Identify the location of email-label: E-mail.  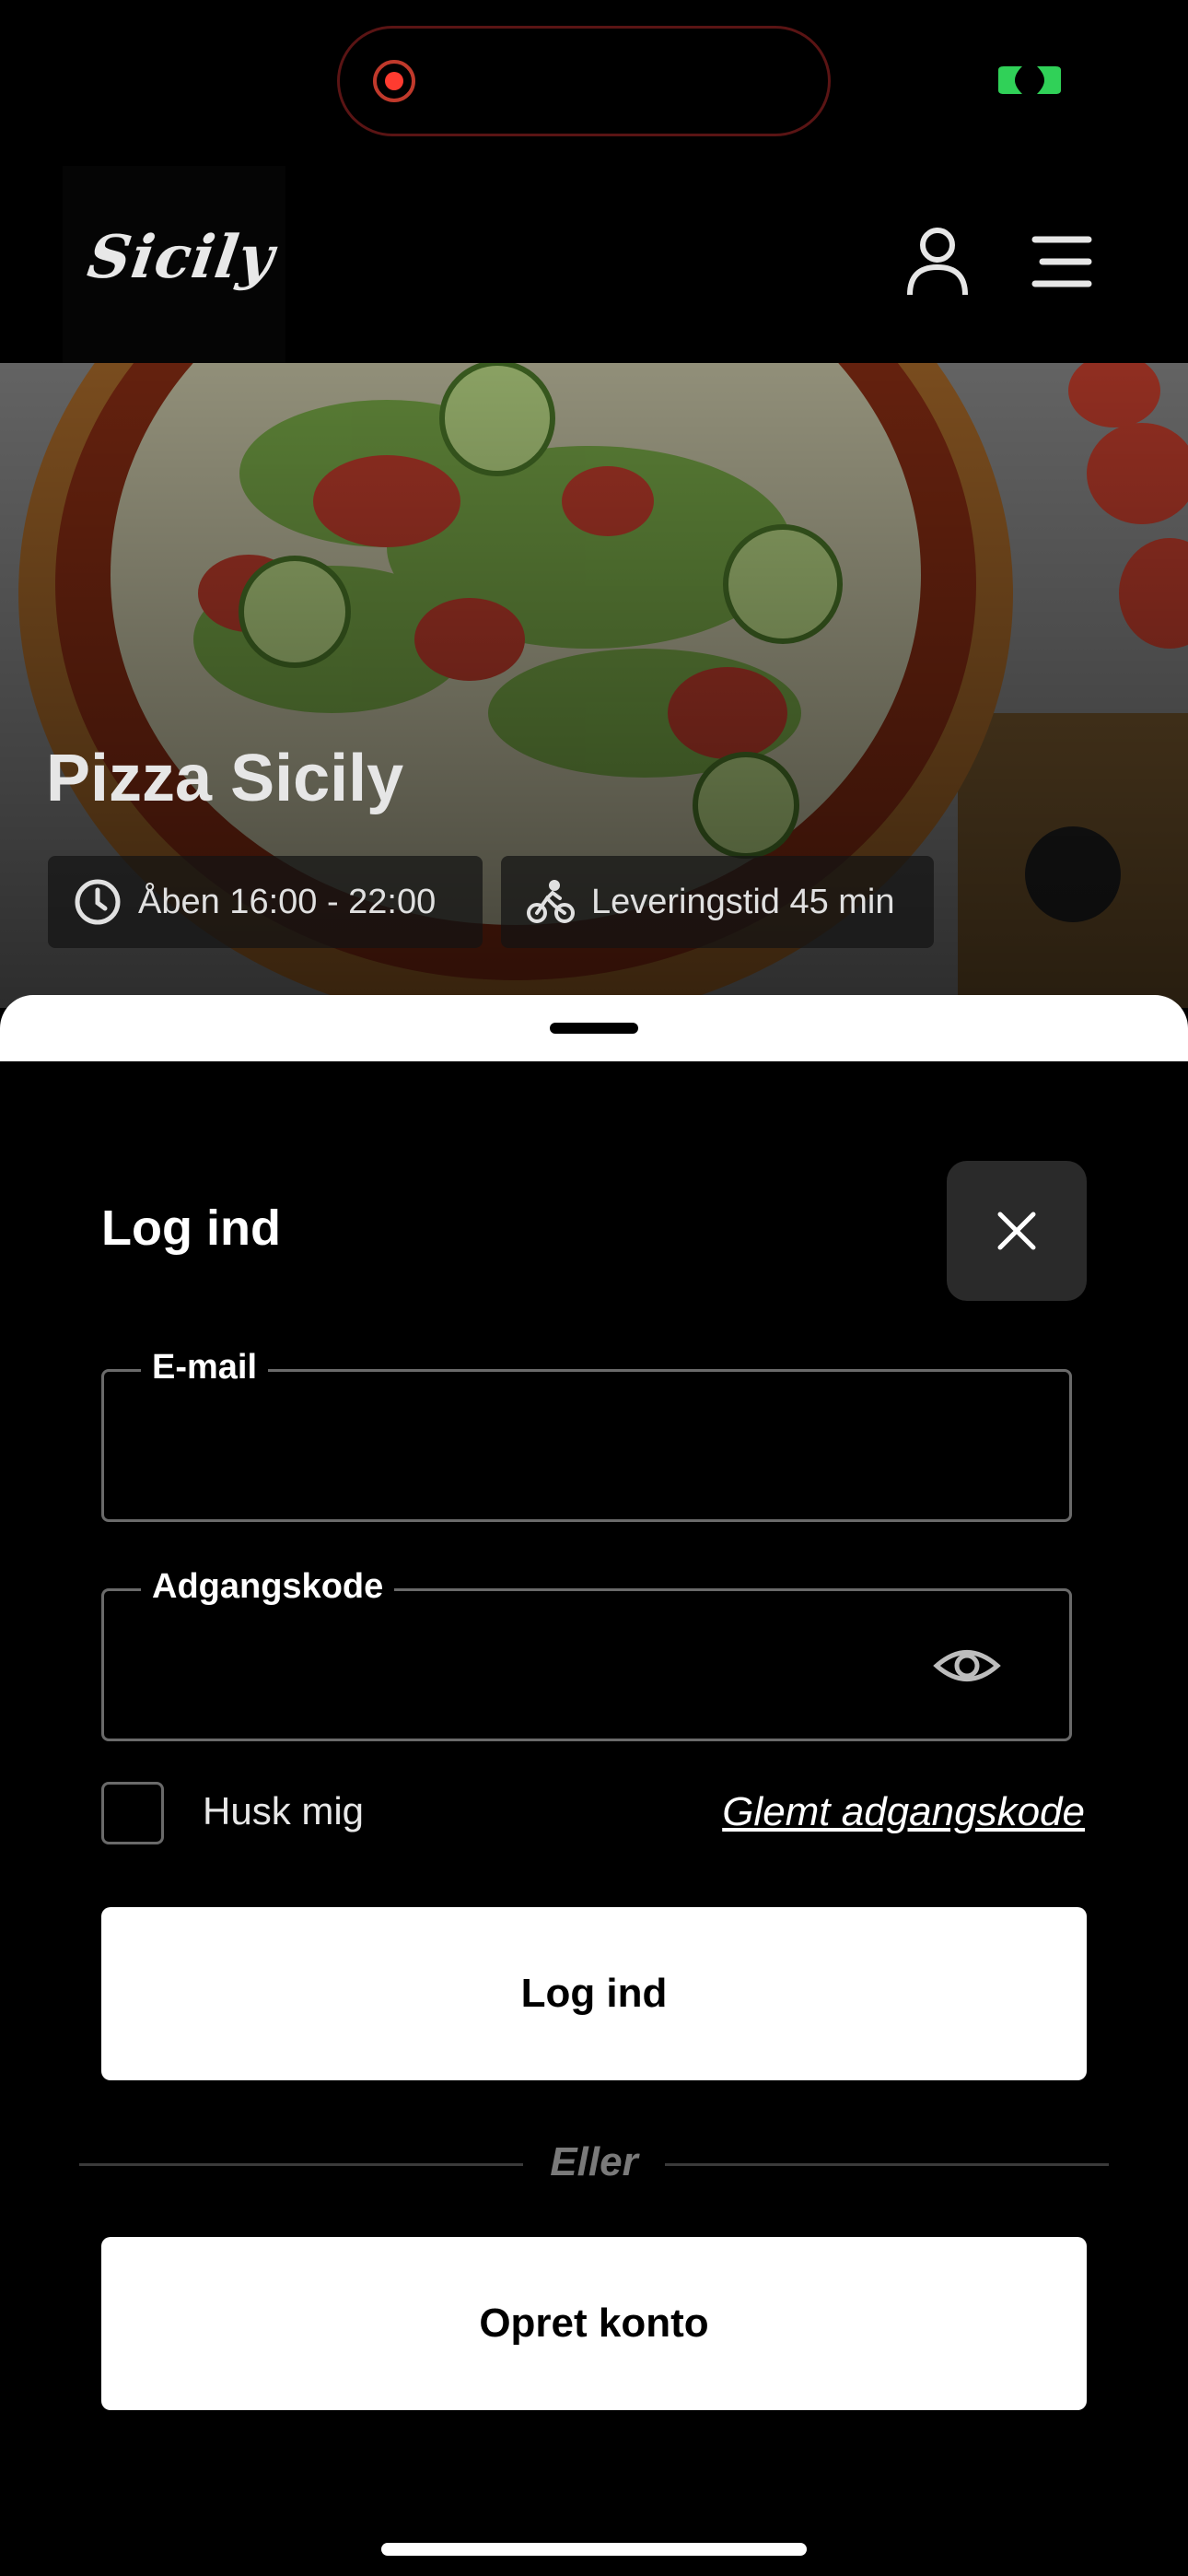
(205, 1368).